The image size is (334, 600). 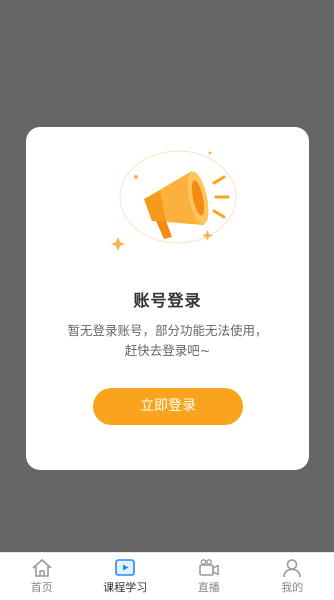 What do you see at coordinates (167, 350) in the screenshot?
I see `dialog-message-line-2: 赶快去登录吧~` at bounding box center [167, 350].